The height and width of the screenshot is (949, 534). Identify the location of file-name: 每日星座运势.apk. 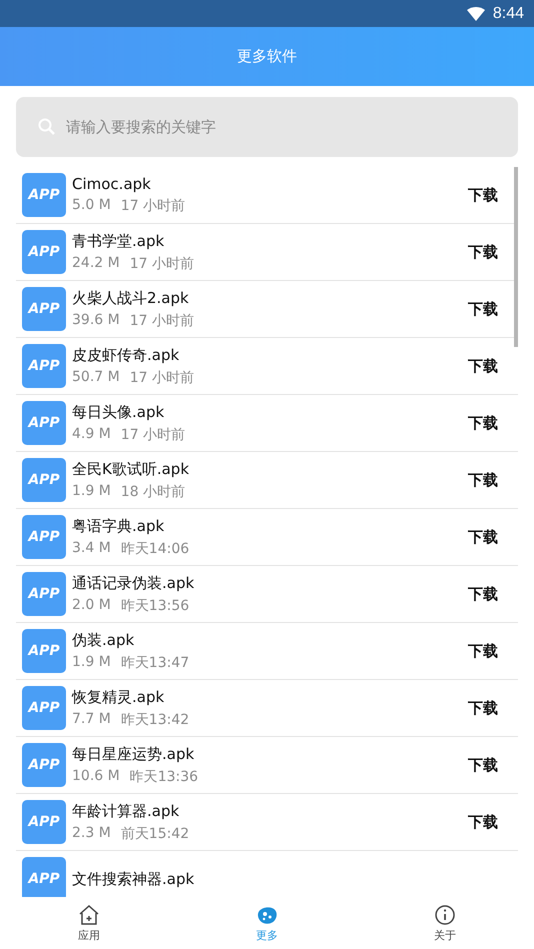
(134, 754).